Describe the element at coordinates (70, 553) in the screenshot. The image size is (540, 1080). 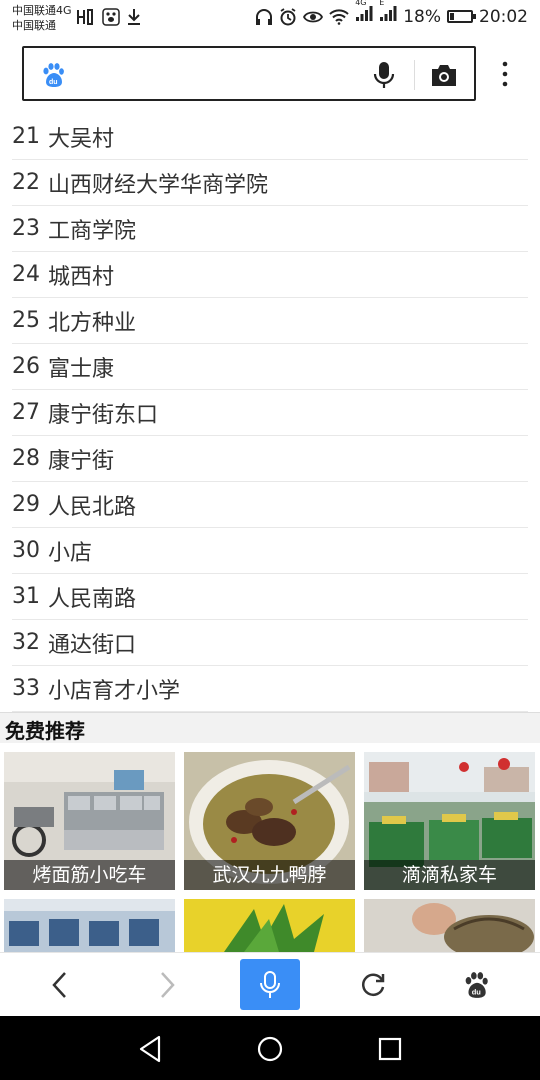
I see `list-item-label: 小店` at that location.